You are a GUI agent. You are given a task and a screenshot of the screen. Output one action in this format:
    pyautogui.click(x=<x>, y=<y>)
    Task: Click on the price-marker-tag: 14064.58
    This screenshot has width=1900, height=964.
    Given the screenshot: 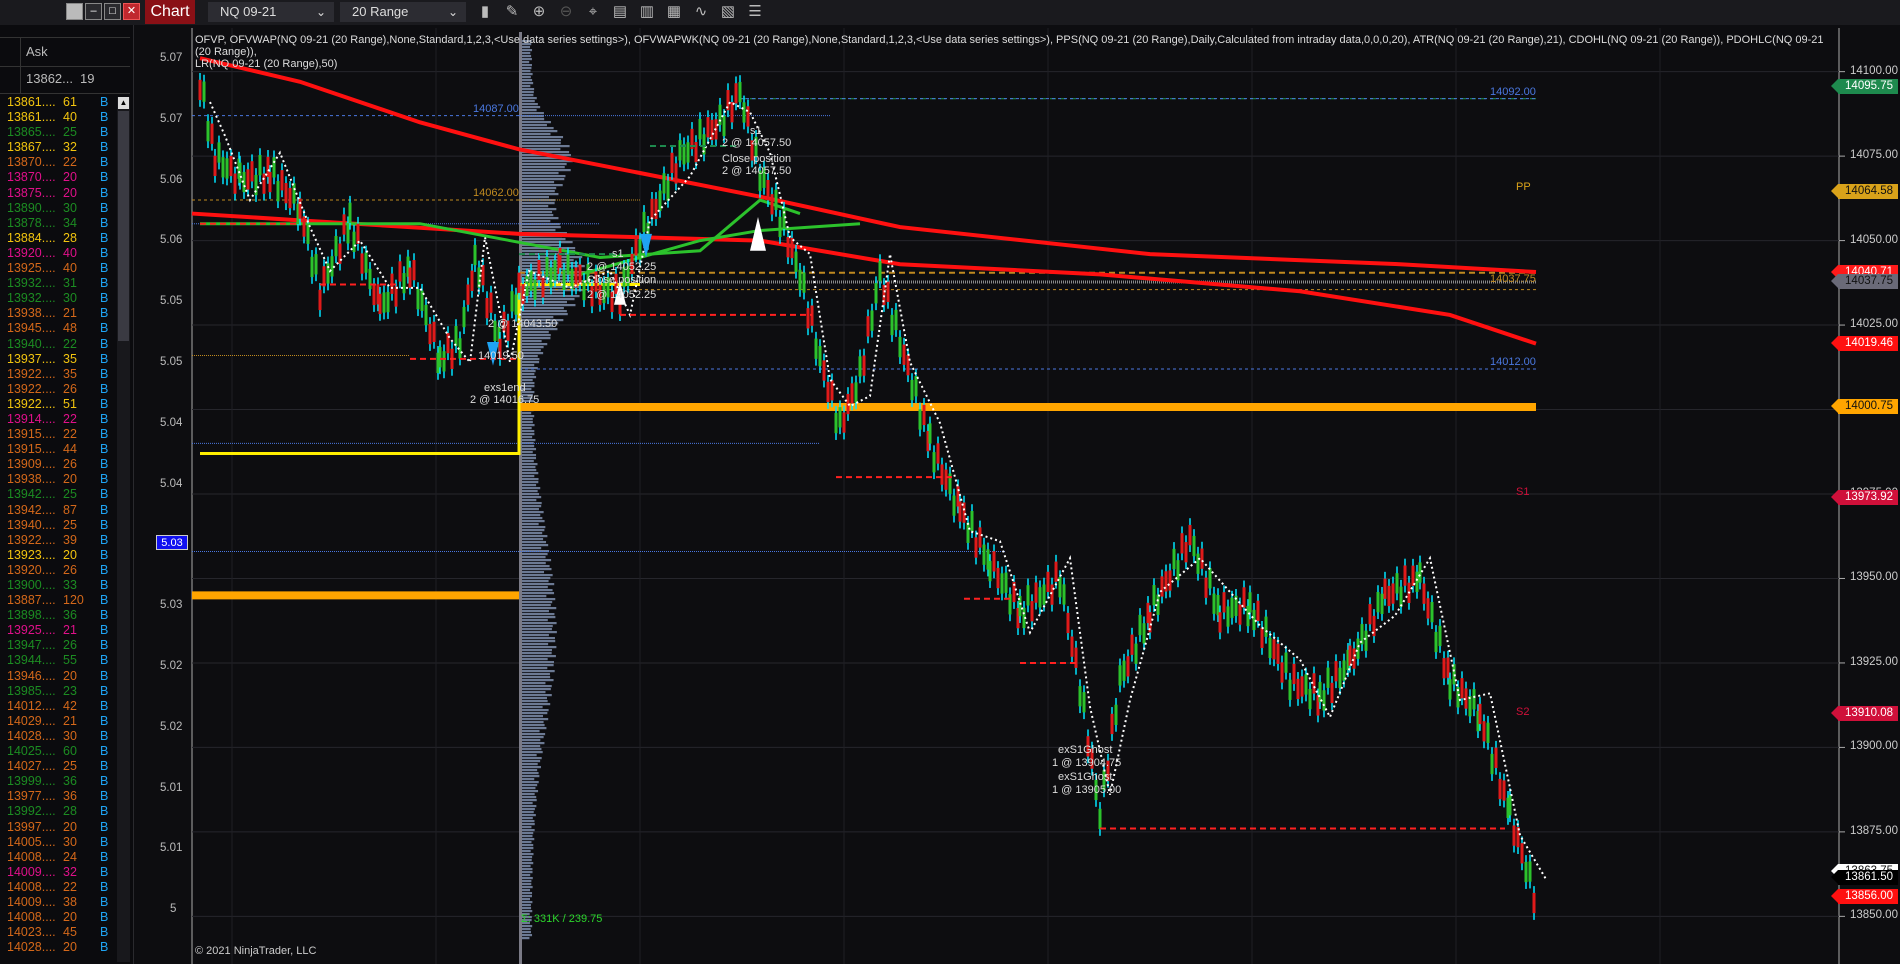 What is the action you would take?
    pyautogui.click(x=1864, y=191)
    